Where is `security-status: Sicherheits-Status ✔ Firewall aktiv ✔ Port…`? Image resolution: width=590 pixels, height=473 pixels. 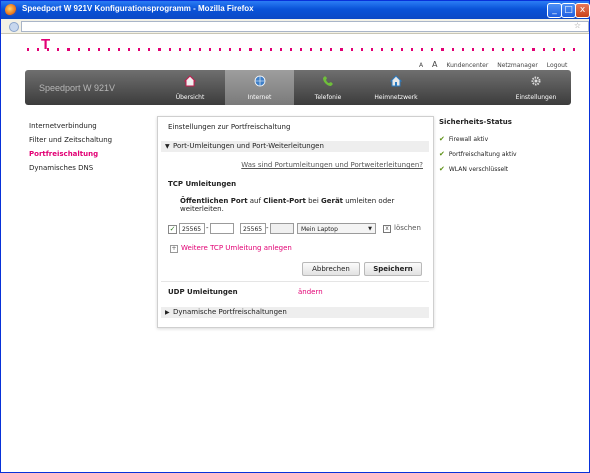
security-status: Sicherheits-Status ✔ Firewall aktiv ✔ Port… is located at coordinates (478, 147).